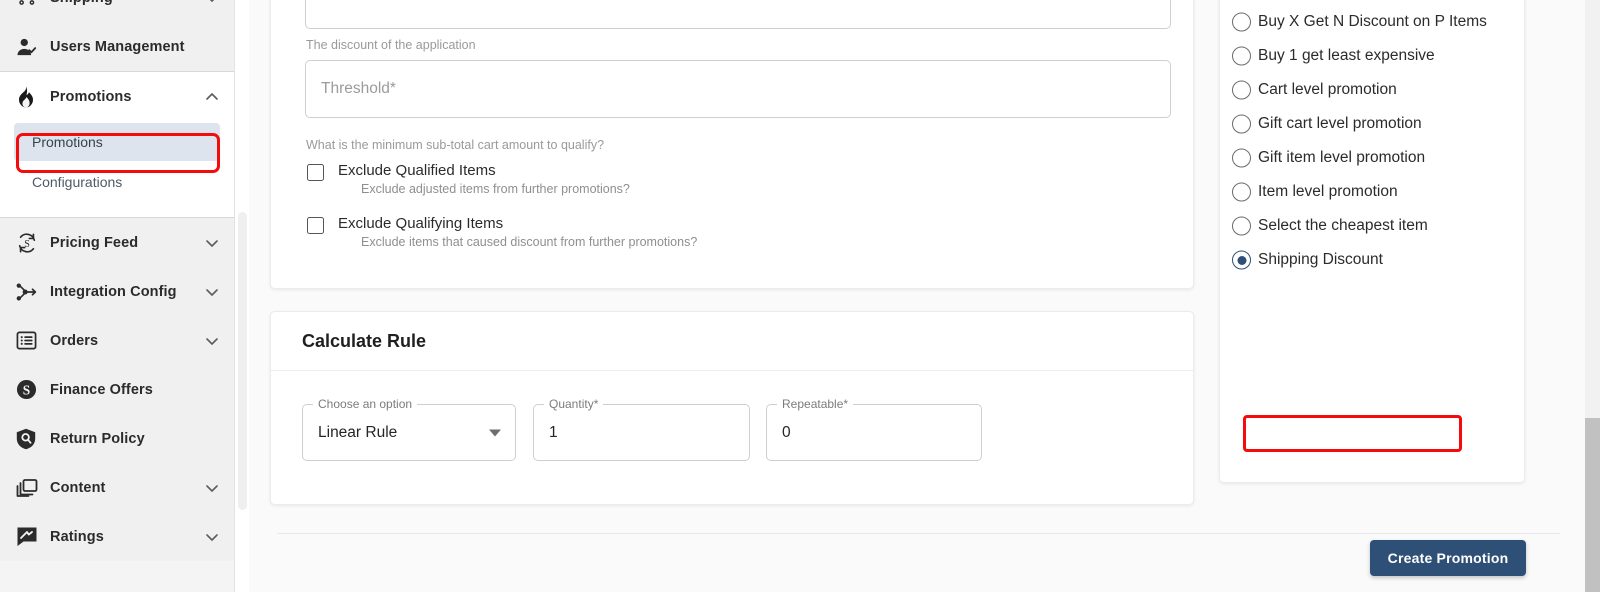 The height and width of the screenshot is (592, 1600). I want to click on radio-option-gift-item-level-promotion: Gift item level promotion, so click(1372, 158).